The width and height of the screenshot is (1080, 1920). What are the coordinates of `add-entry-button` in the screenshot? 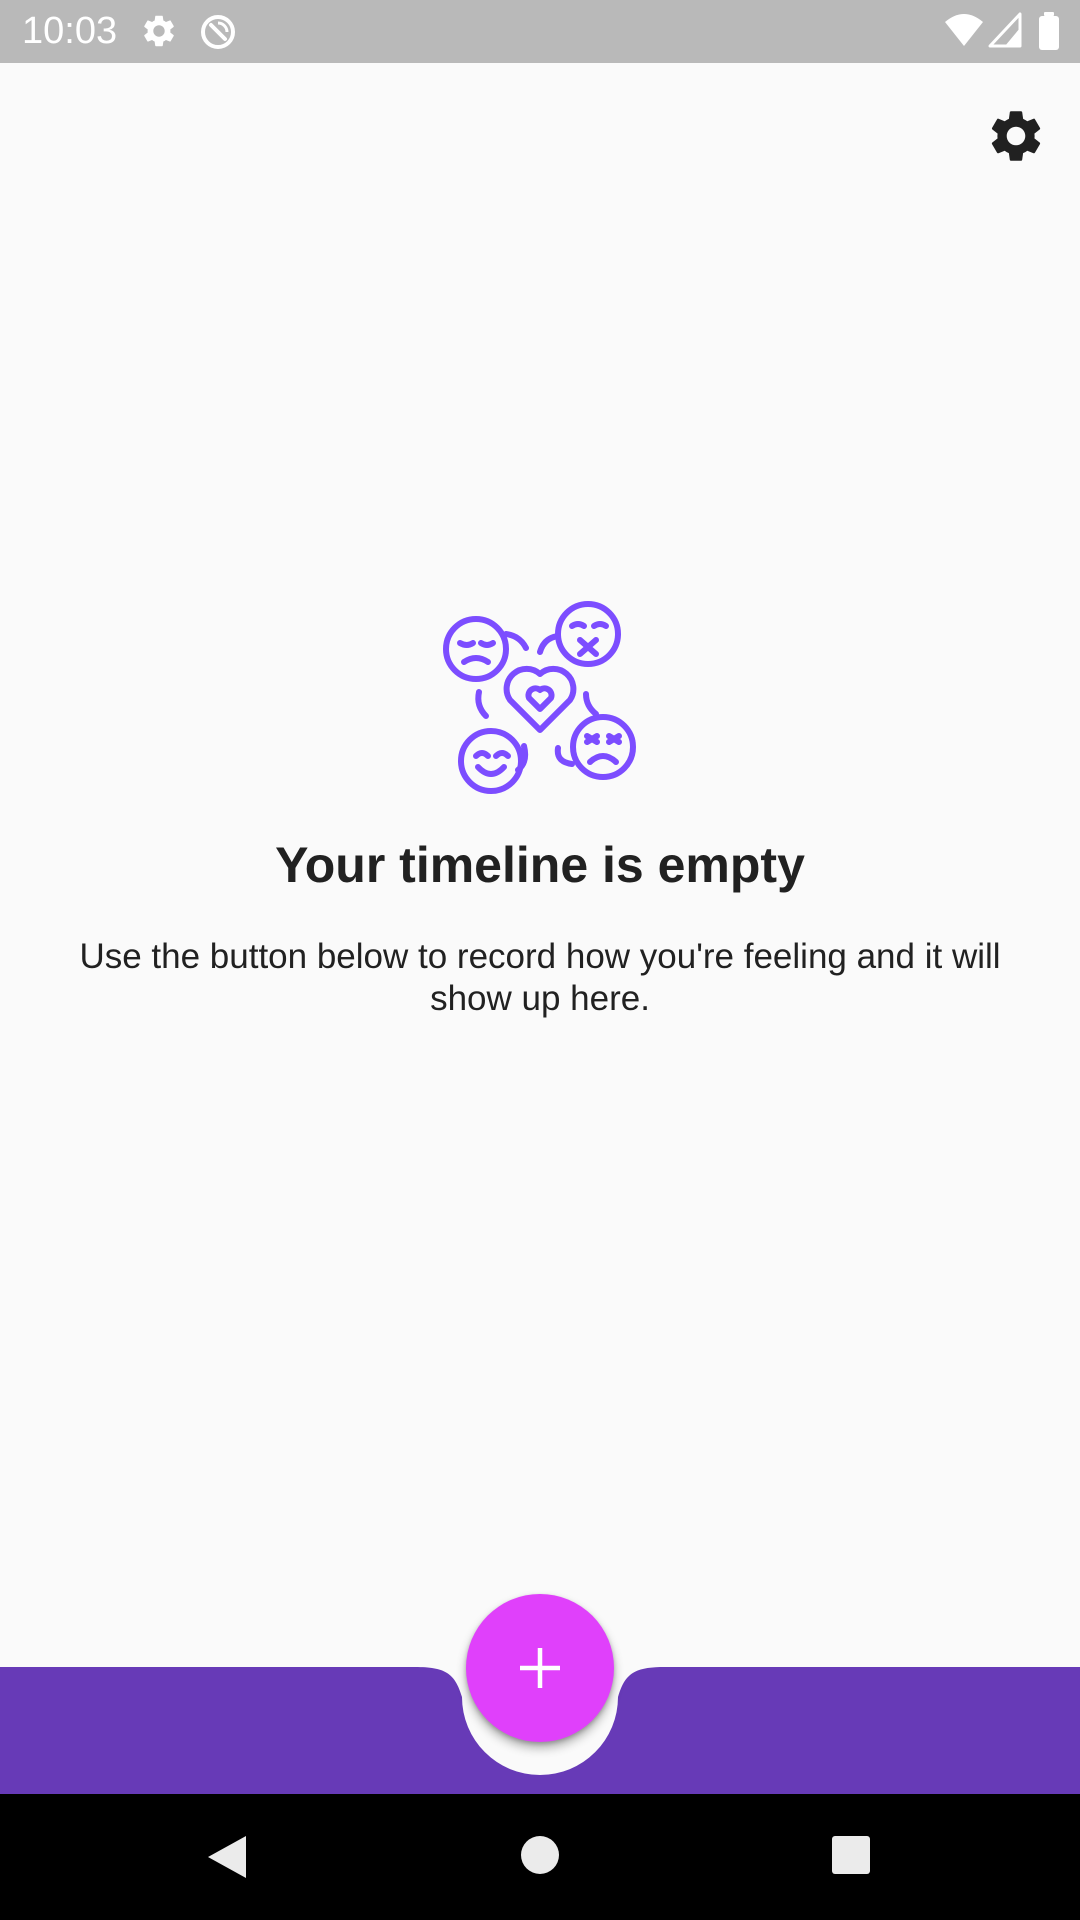 It's located at (540, 1668).